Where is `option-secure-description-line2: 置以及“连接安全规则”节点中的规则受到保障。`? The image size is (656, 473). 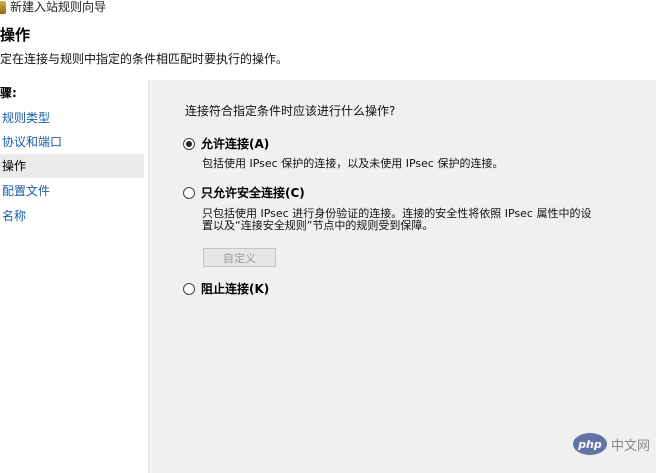
option-secure-description-line2: 置以及“连接安全规则”节点中的规则受到保障。 is located at coordinates (318, 225).